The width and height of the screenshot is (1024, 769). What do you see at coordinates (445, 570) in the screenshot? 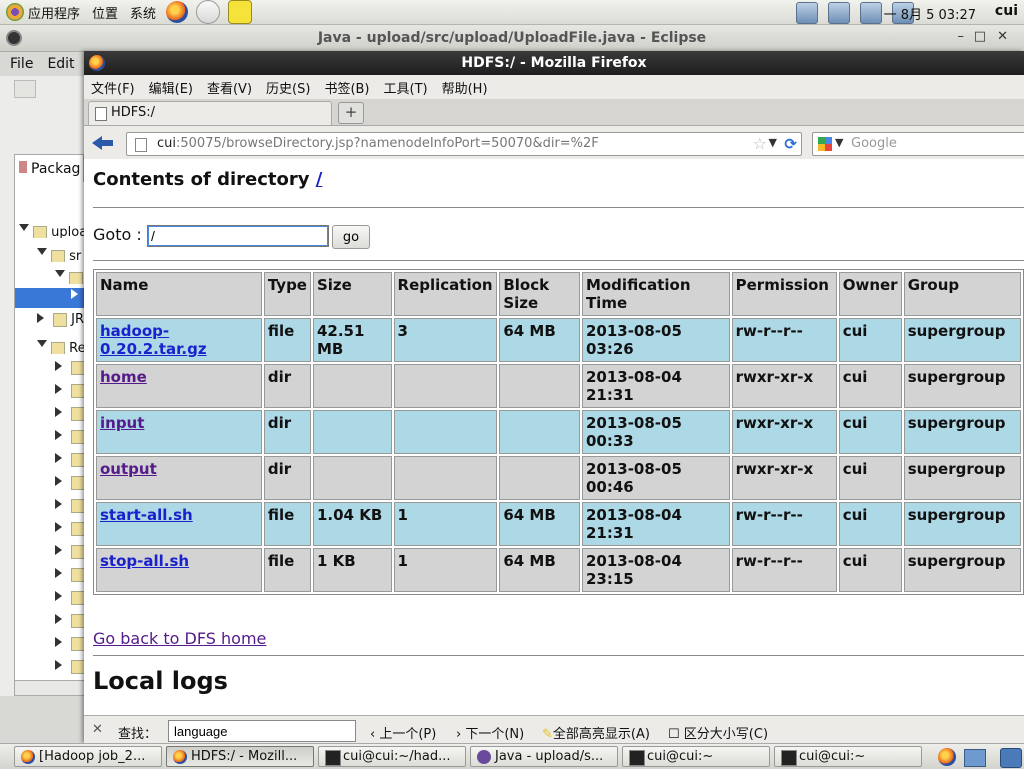
I see `cell-replication: 1` at bounding box center [445, 570].